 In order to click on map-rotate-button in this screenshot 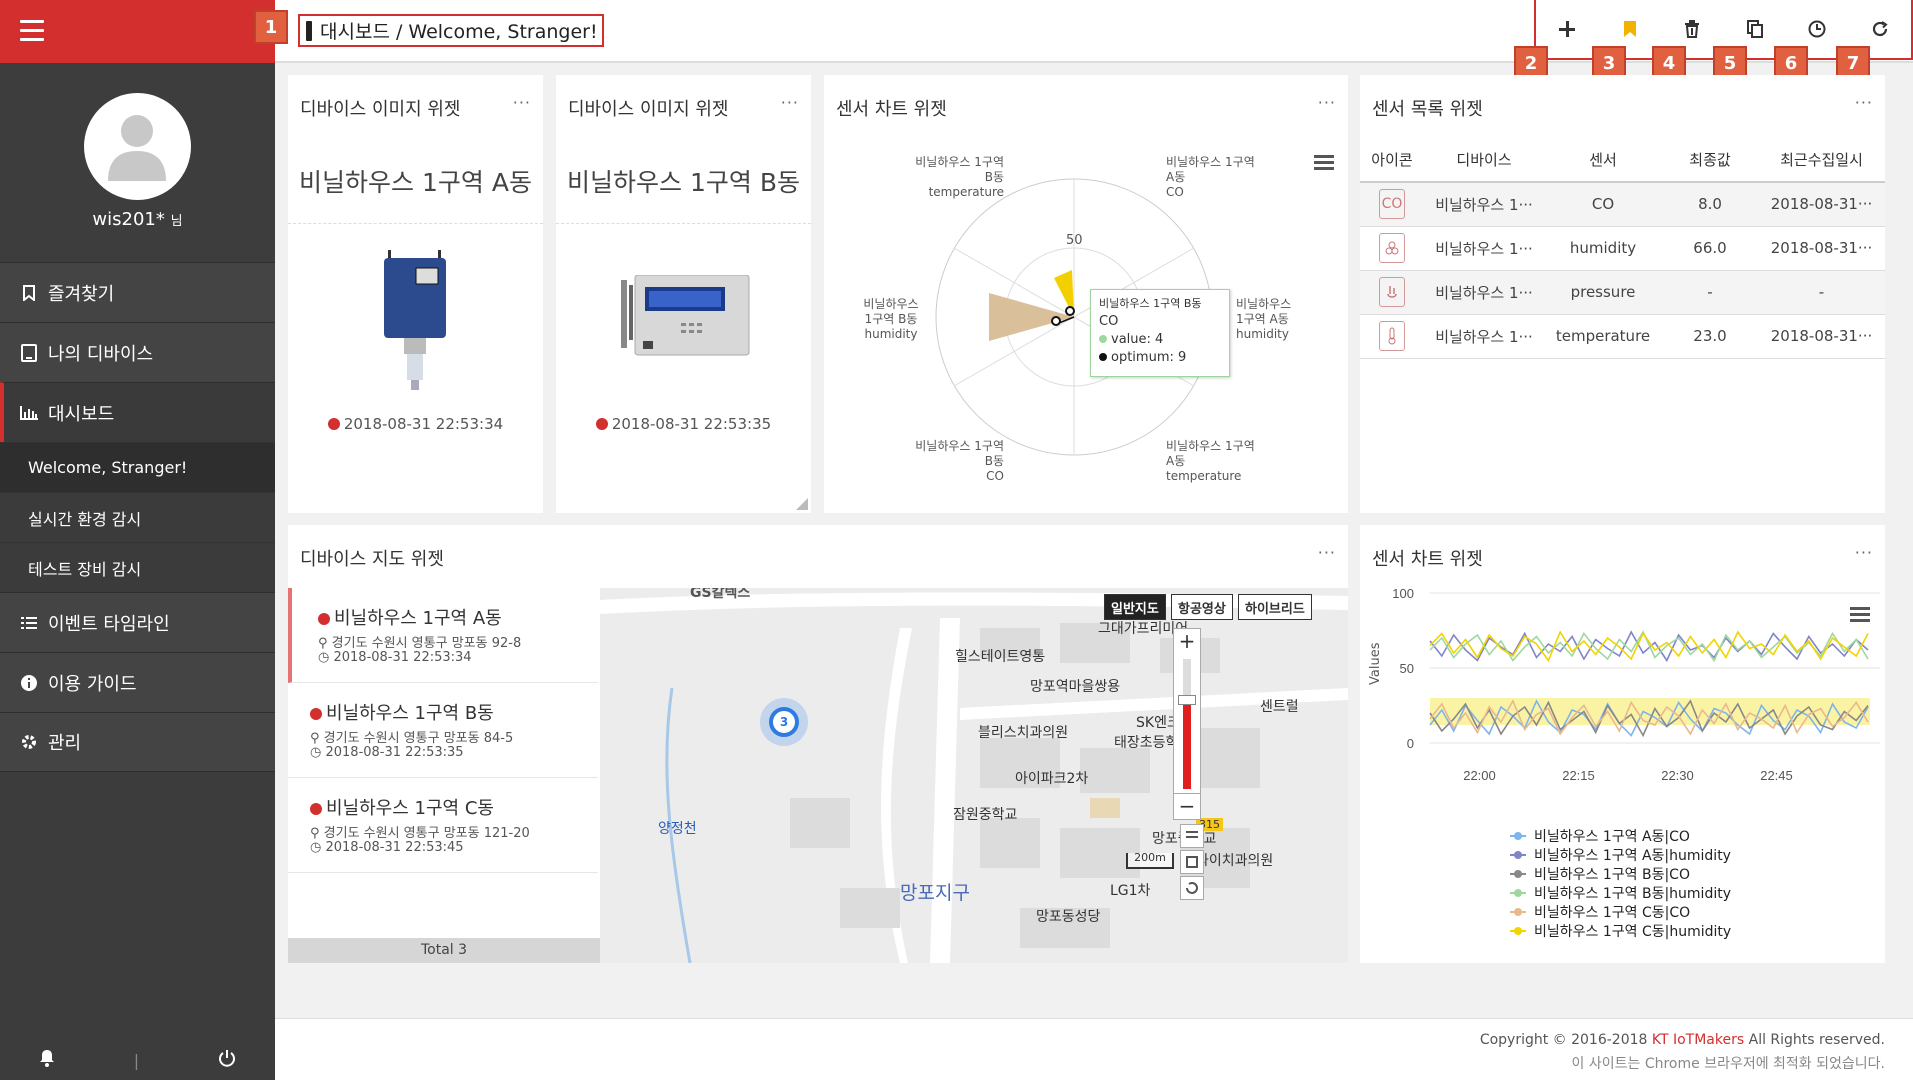, I will do `click(1192, 888)`.